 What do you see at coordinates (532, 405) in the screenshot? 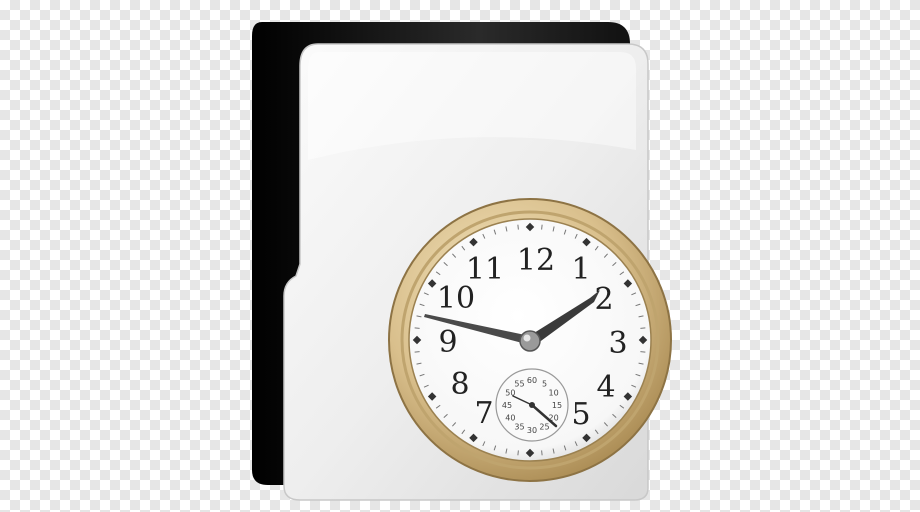
I see `seconds-subdial: 60 510152025303540455055` at bounding box center [532, 405].